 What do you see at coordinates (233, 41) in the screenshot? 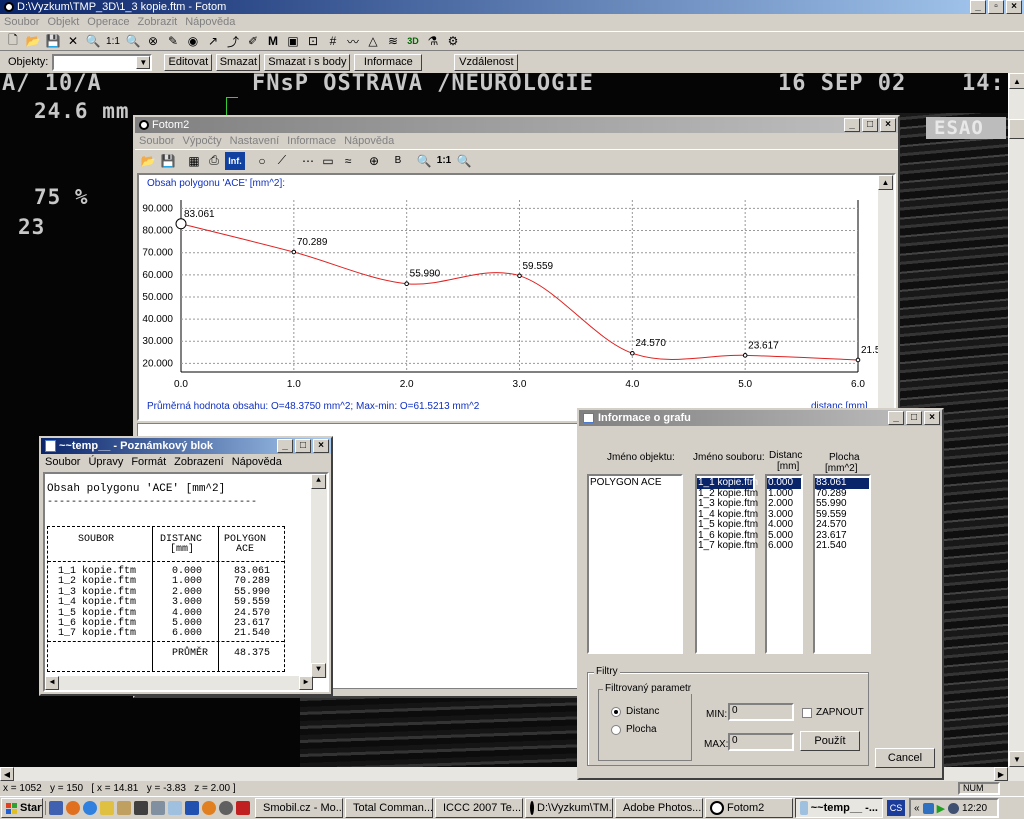
I see `measure-tool-icon: ⤴` at bounding box center [233, 41].